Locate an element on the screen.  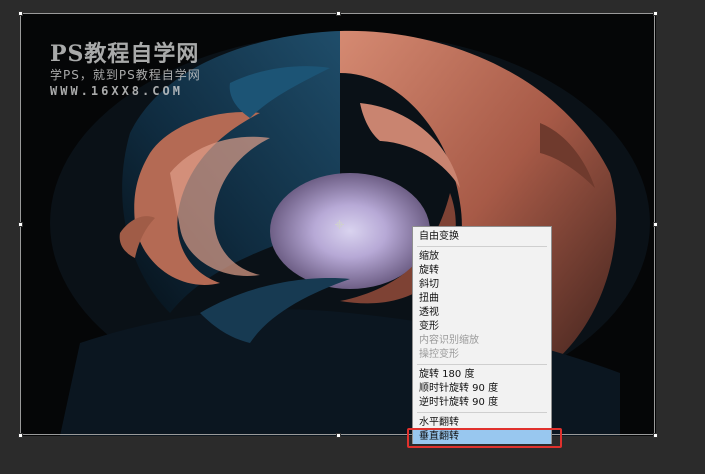
transform-handle-bottom-left is located at coordinates (20, 435).